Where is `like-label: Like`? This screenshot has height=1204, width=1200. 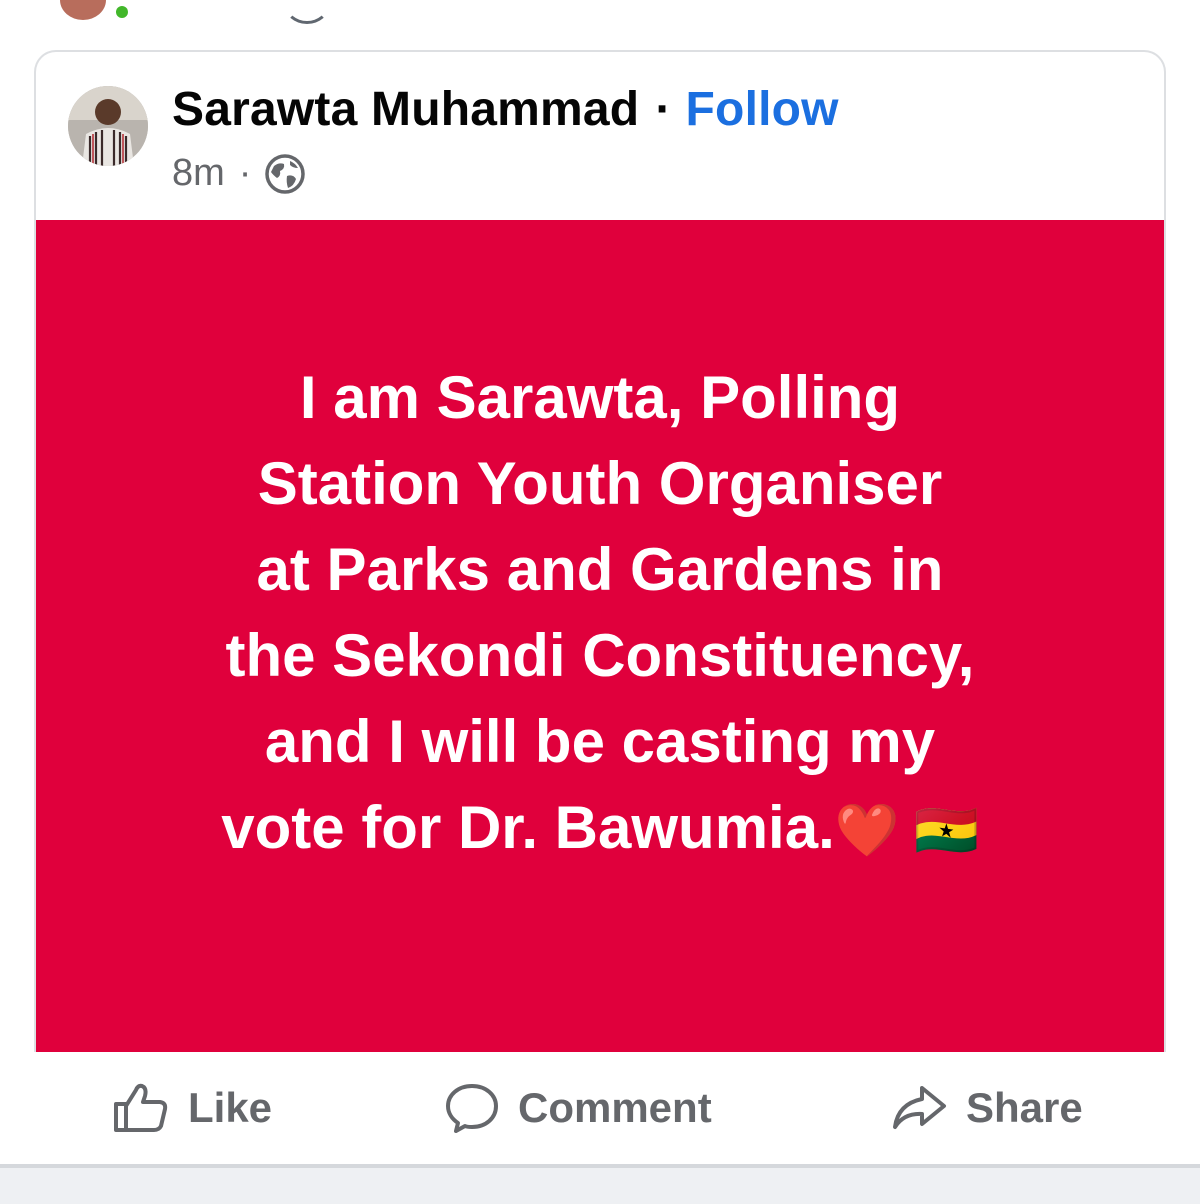 like-label: Like is located at coordinates (230, 1107).